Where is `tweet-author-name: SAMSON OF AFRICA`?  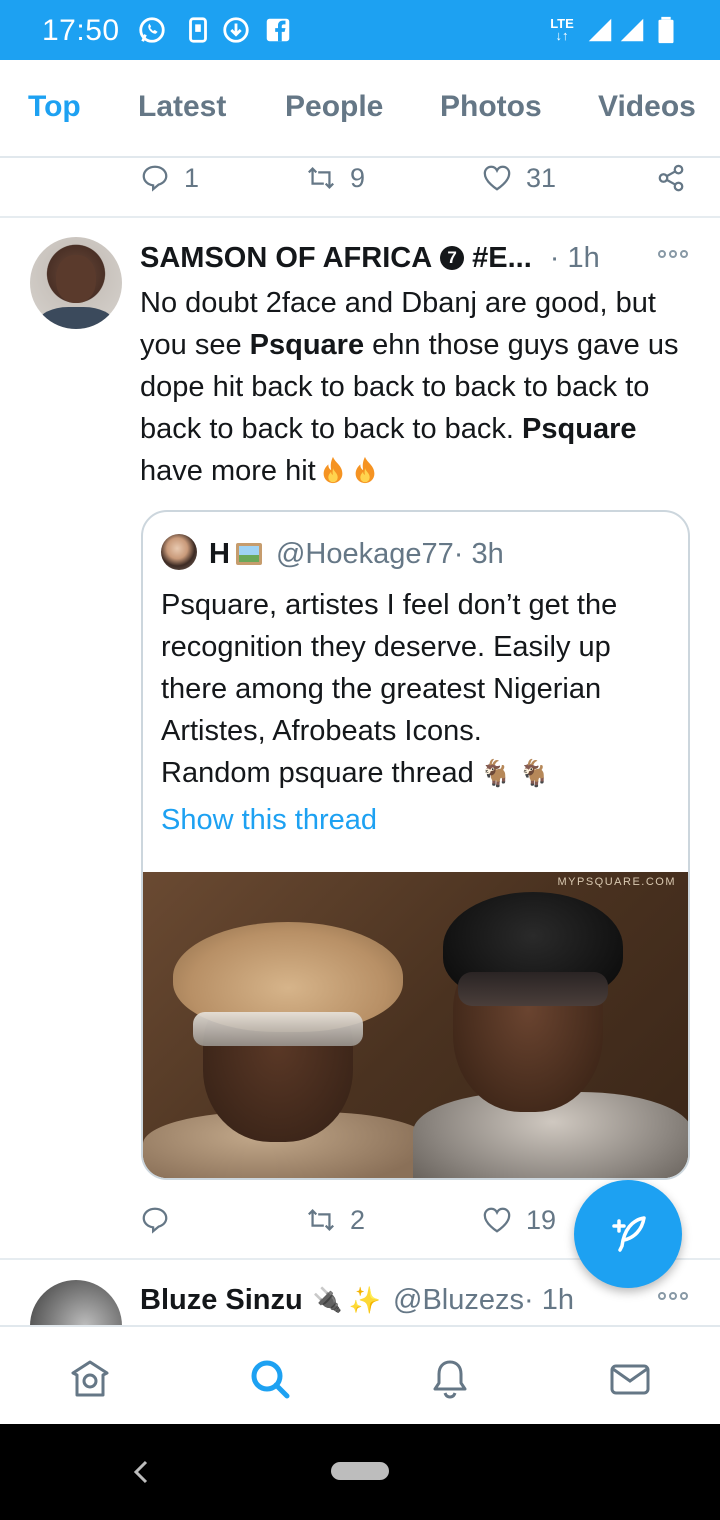
tweet-author-name: SAMSON OF AFRICA is located at coordinates (286, 258).